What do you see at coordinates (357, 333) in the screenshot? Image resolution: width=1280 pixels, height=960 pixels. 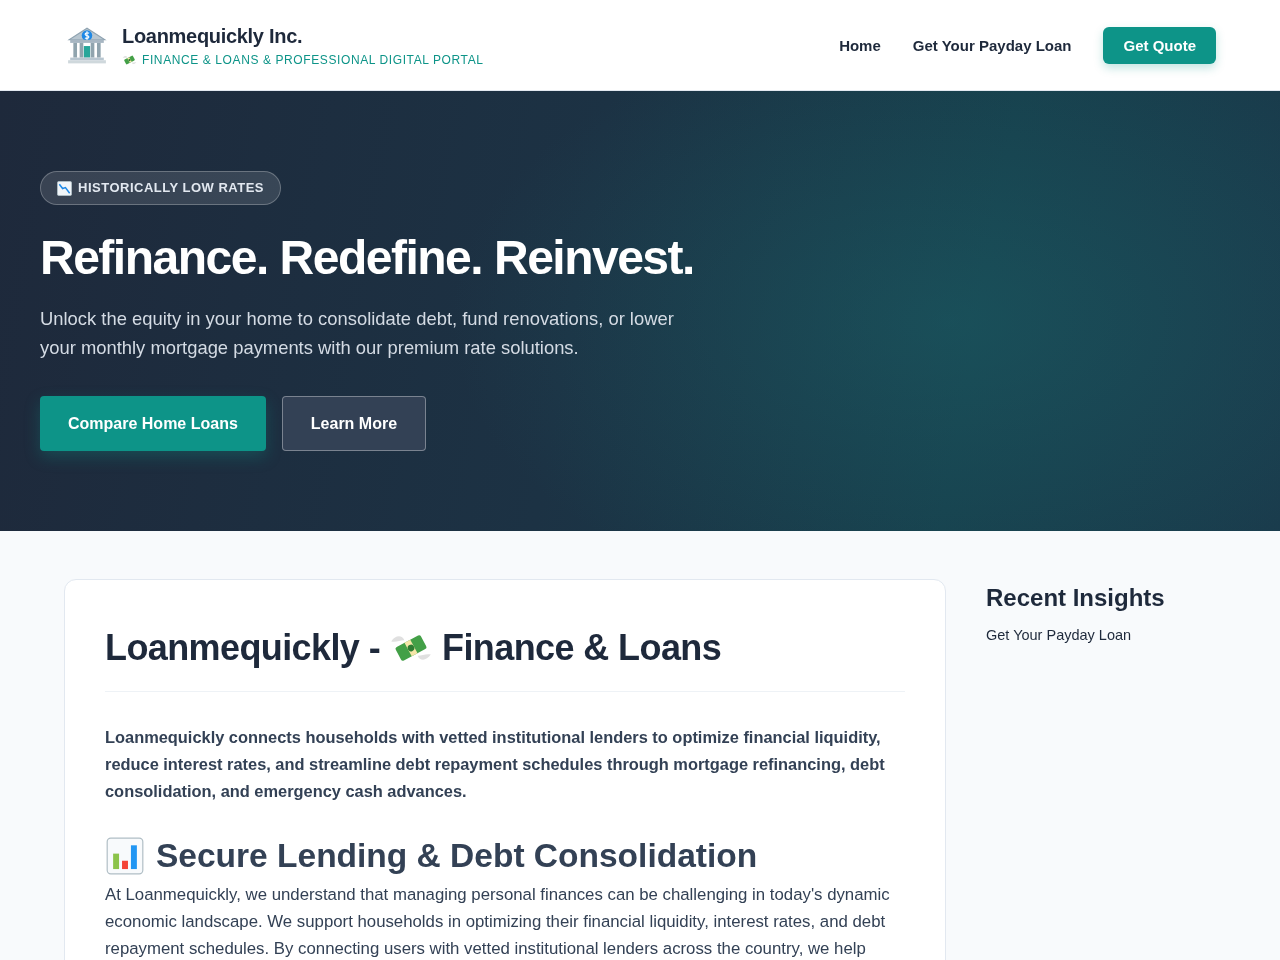 I see `hero-text: Unlock the equity in your home to consolidate debt, fund renovations, or lower your monthly mortgage payments with our premium rate solutions.` at bounding box center [357, 333].